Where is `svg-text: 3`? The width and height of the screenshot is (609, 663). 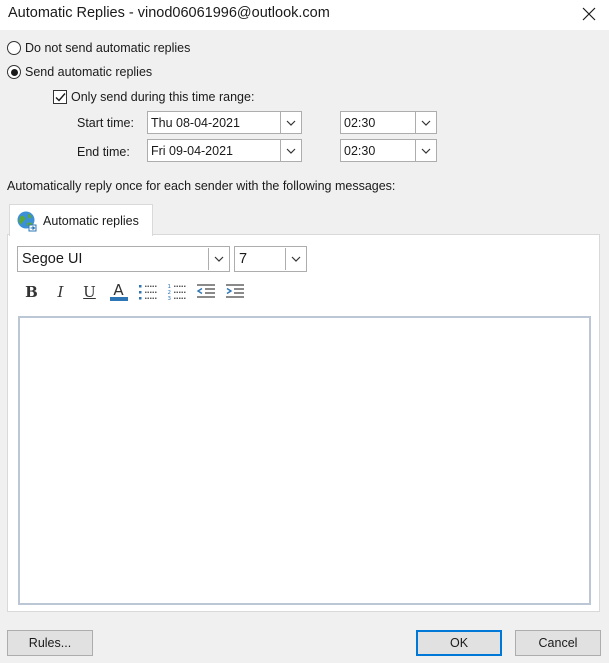 svg-text: 3 is located at coordinates (169, 298).